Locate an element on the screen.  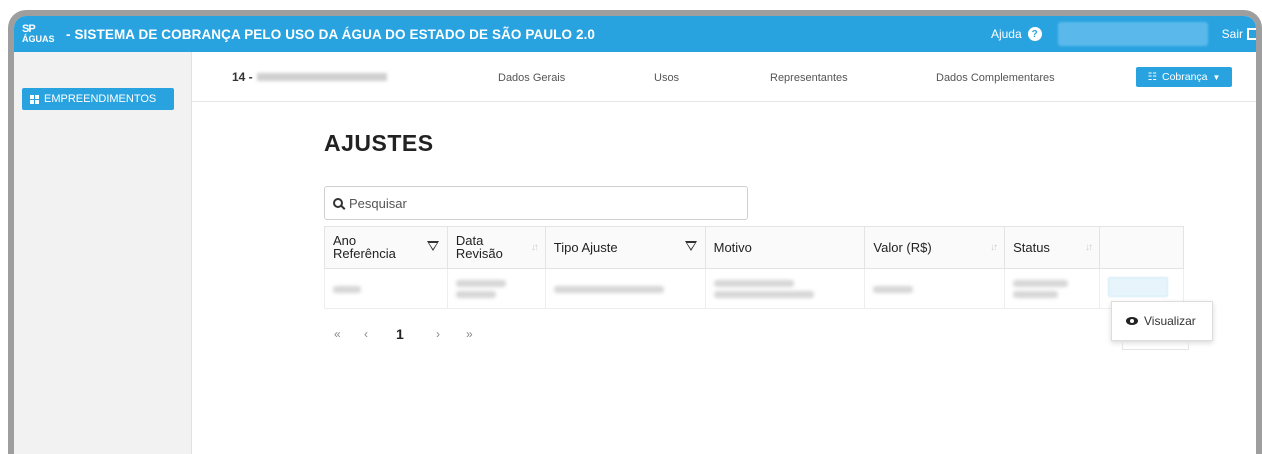
column-tipo-ajuste: Tipo Ajuste is located at coordinates (625, 247).